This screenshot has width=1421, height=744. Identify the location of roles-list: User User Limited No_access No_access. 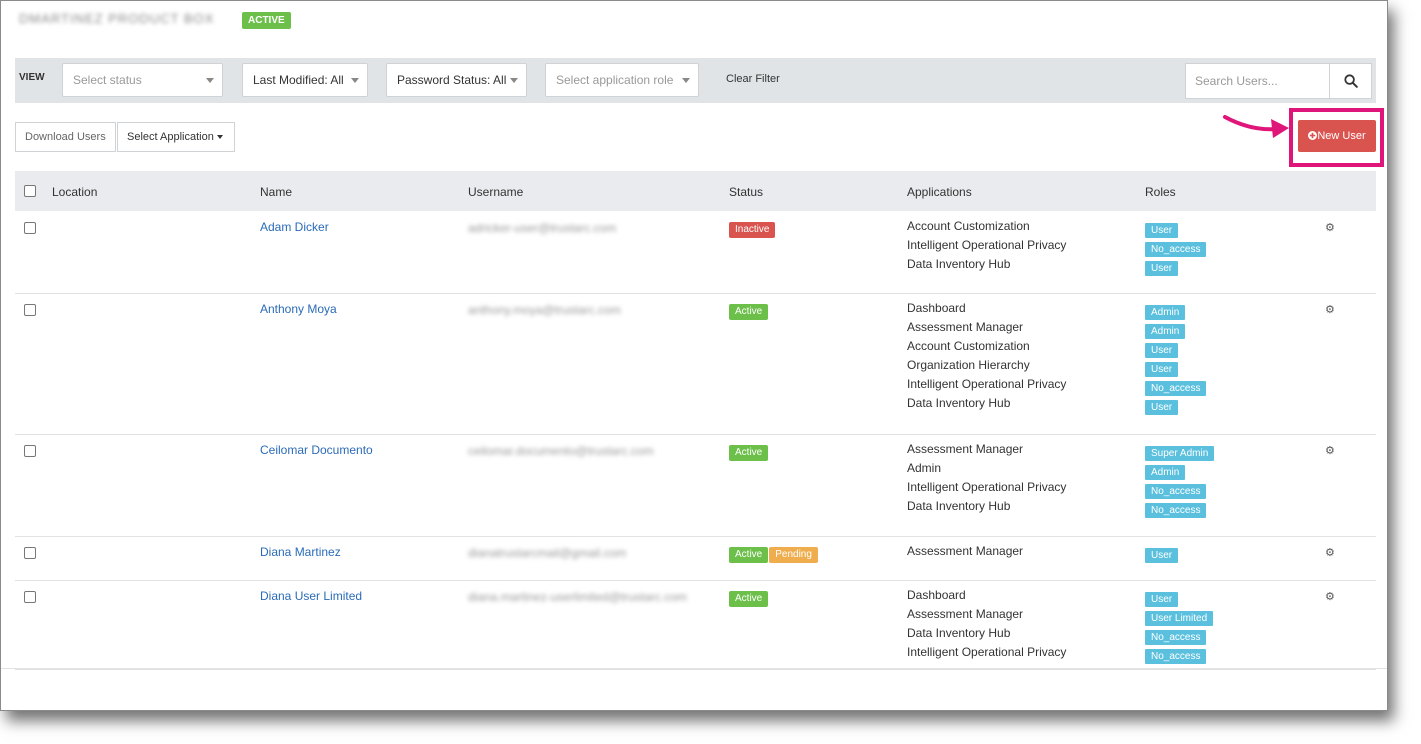
(1179, 627).